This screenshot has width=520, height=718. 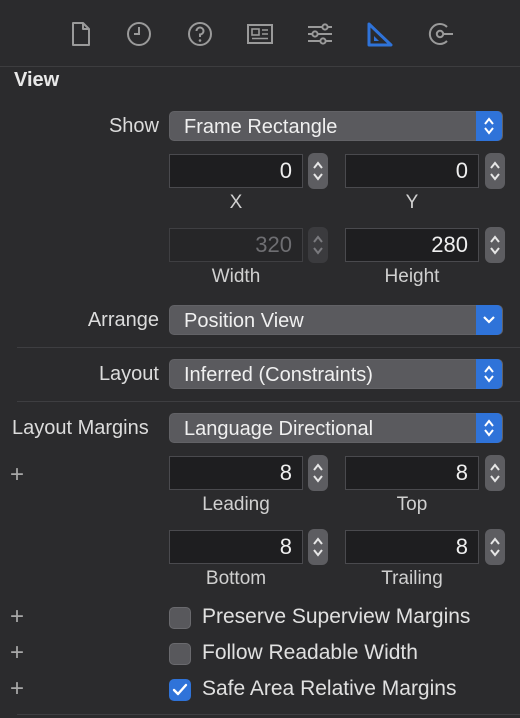 I want to click on y-field: 0, so click(x=412, y=171).